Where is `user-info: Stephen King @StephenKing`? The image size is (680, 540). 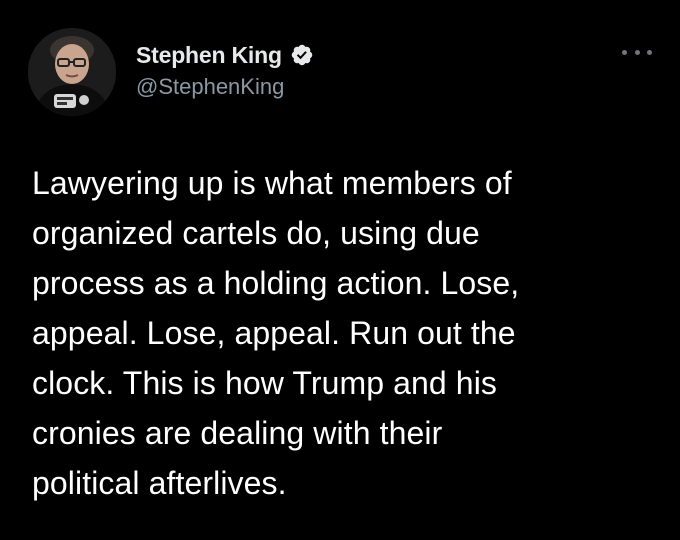
user-info: Stephen King @StephenKing is located at coordinates (225, 70).